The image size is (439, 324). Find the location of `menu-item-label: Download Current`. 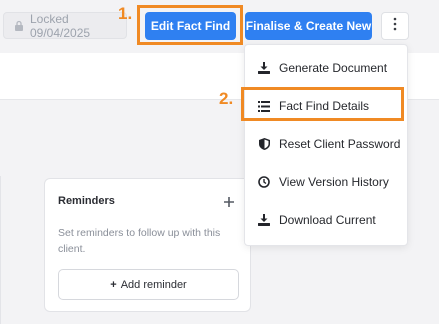

menu-item-label: Download Current is located at coordinates (327, 220).